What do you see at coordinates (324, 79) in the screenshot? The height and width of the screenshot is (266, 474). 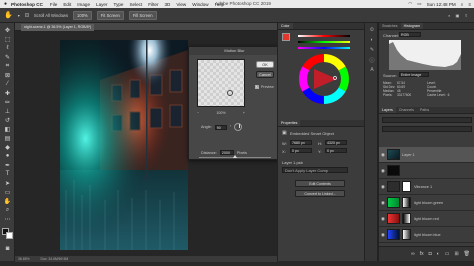 I see `color-wheel` at bounding box center [324, 79].